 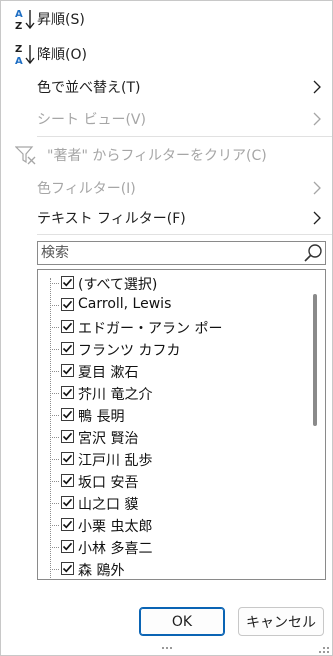 What do you see at coordinates (173, 305) in the screenshot?
I see `list-item: Carroll, Lewis` at bounding box center [173, 305].